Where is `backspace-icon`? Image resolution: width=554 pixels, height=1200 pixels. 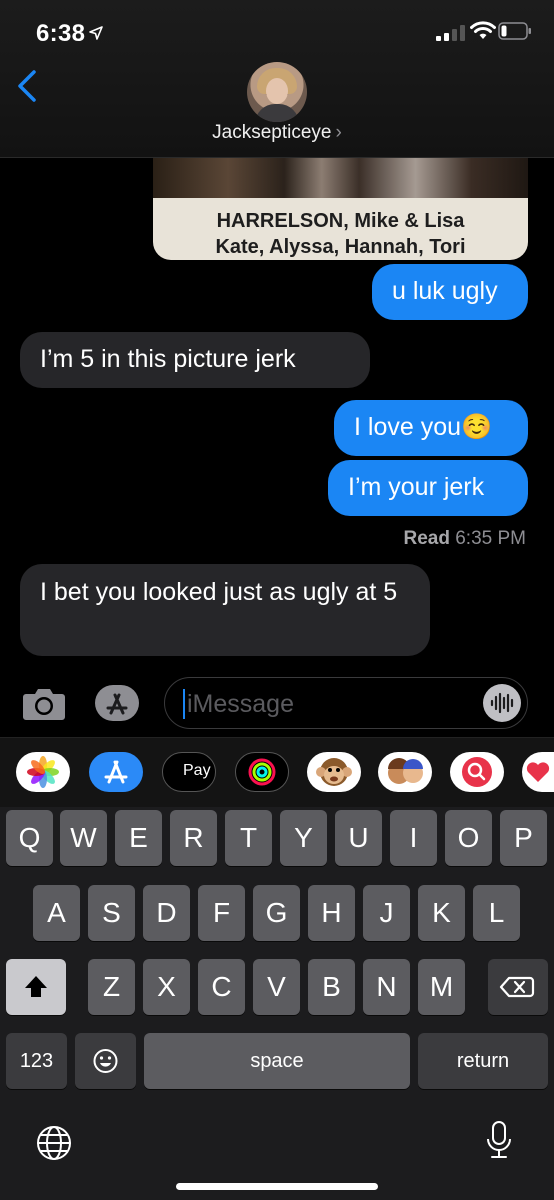 backspace-icon is located at coordinates (517, 987).